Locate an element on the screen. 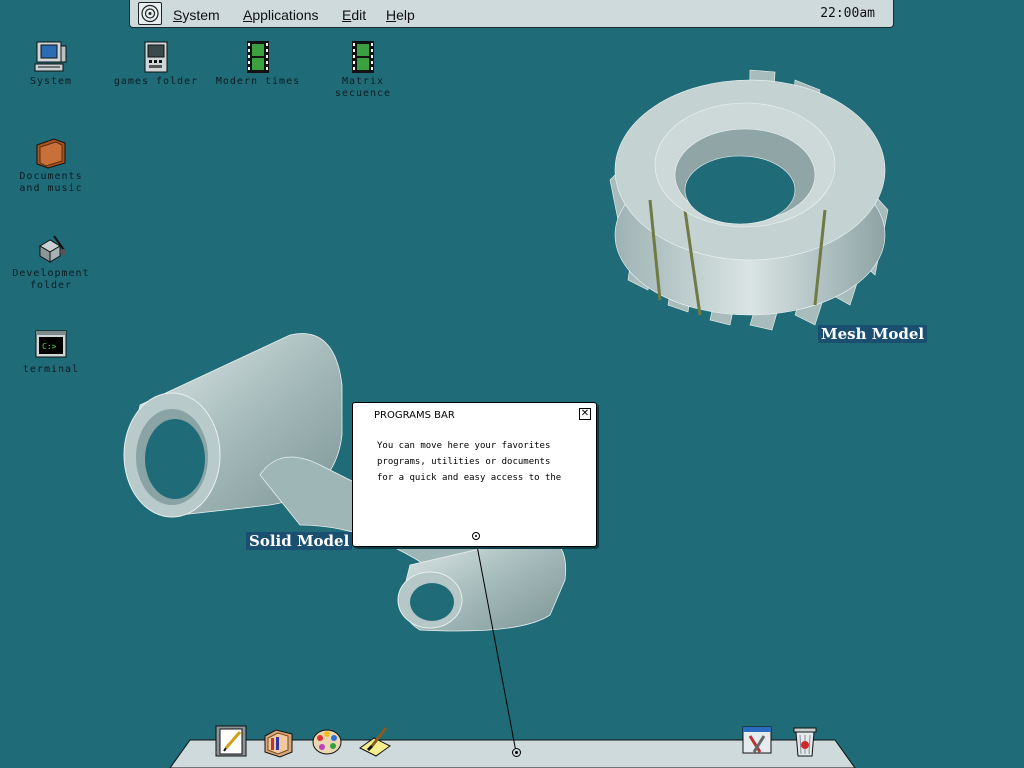  tooltip-text-line: You can move here your favorites is located at coordinates (464, 446).